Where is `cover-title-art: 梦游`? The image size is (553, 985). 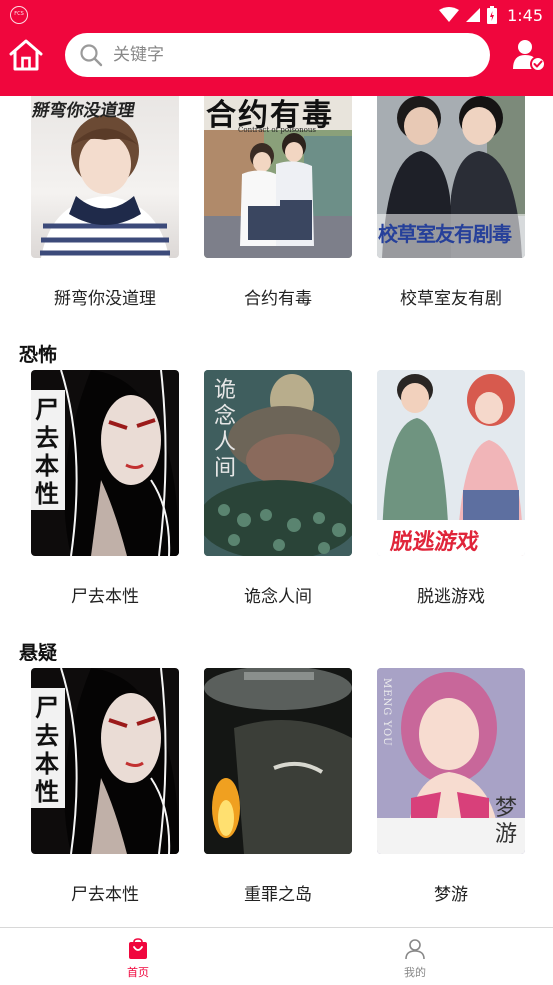 cover-title-art: 梦游 is located at coordinates (506, 821).